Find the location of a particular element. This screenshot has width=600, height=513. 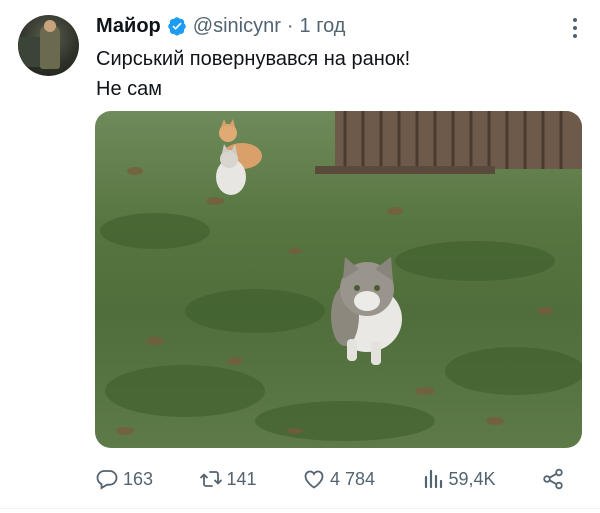

views-button: 59,4K is located at coordinates (458, 479).